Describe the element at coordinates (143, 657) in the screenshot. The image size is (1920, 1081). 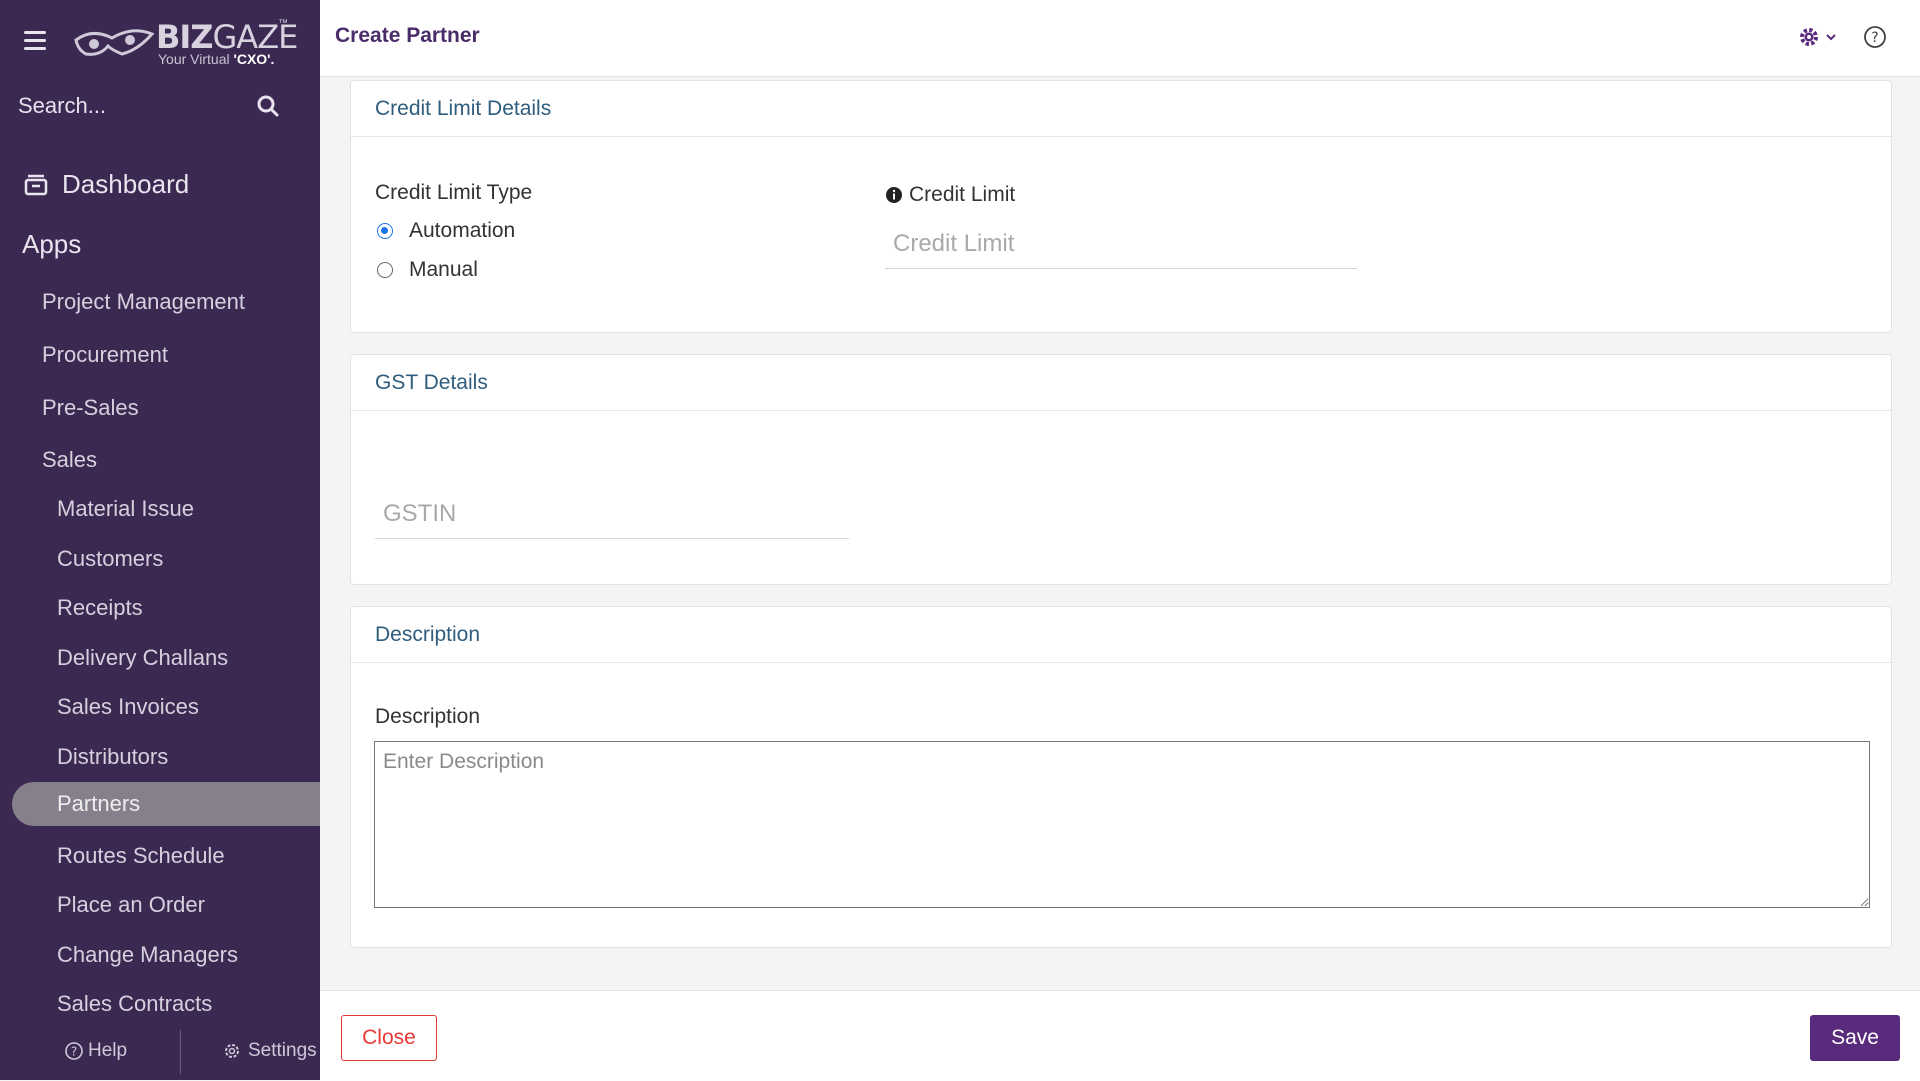
I see `sidebar-item-label: Delivery Challans` at that location.